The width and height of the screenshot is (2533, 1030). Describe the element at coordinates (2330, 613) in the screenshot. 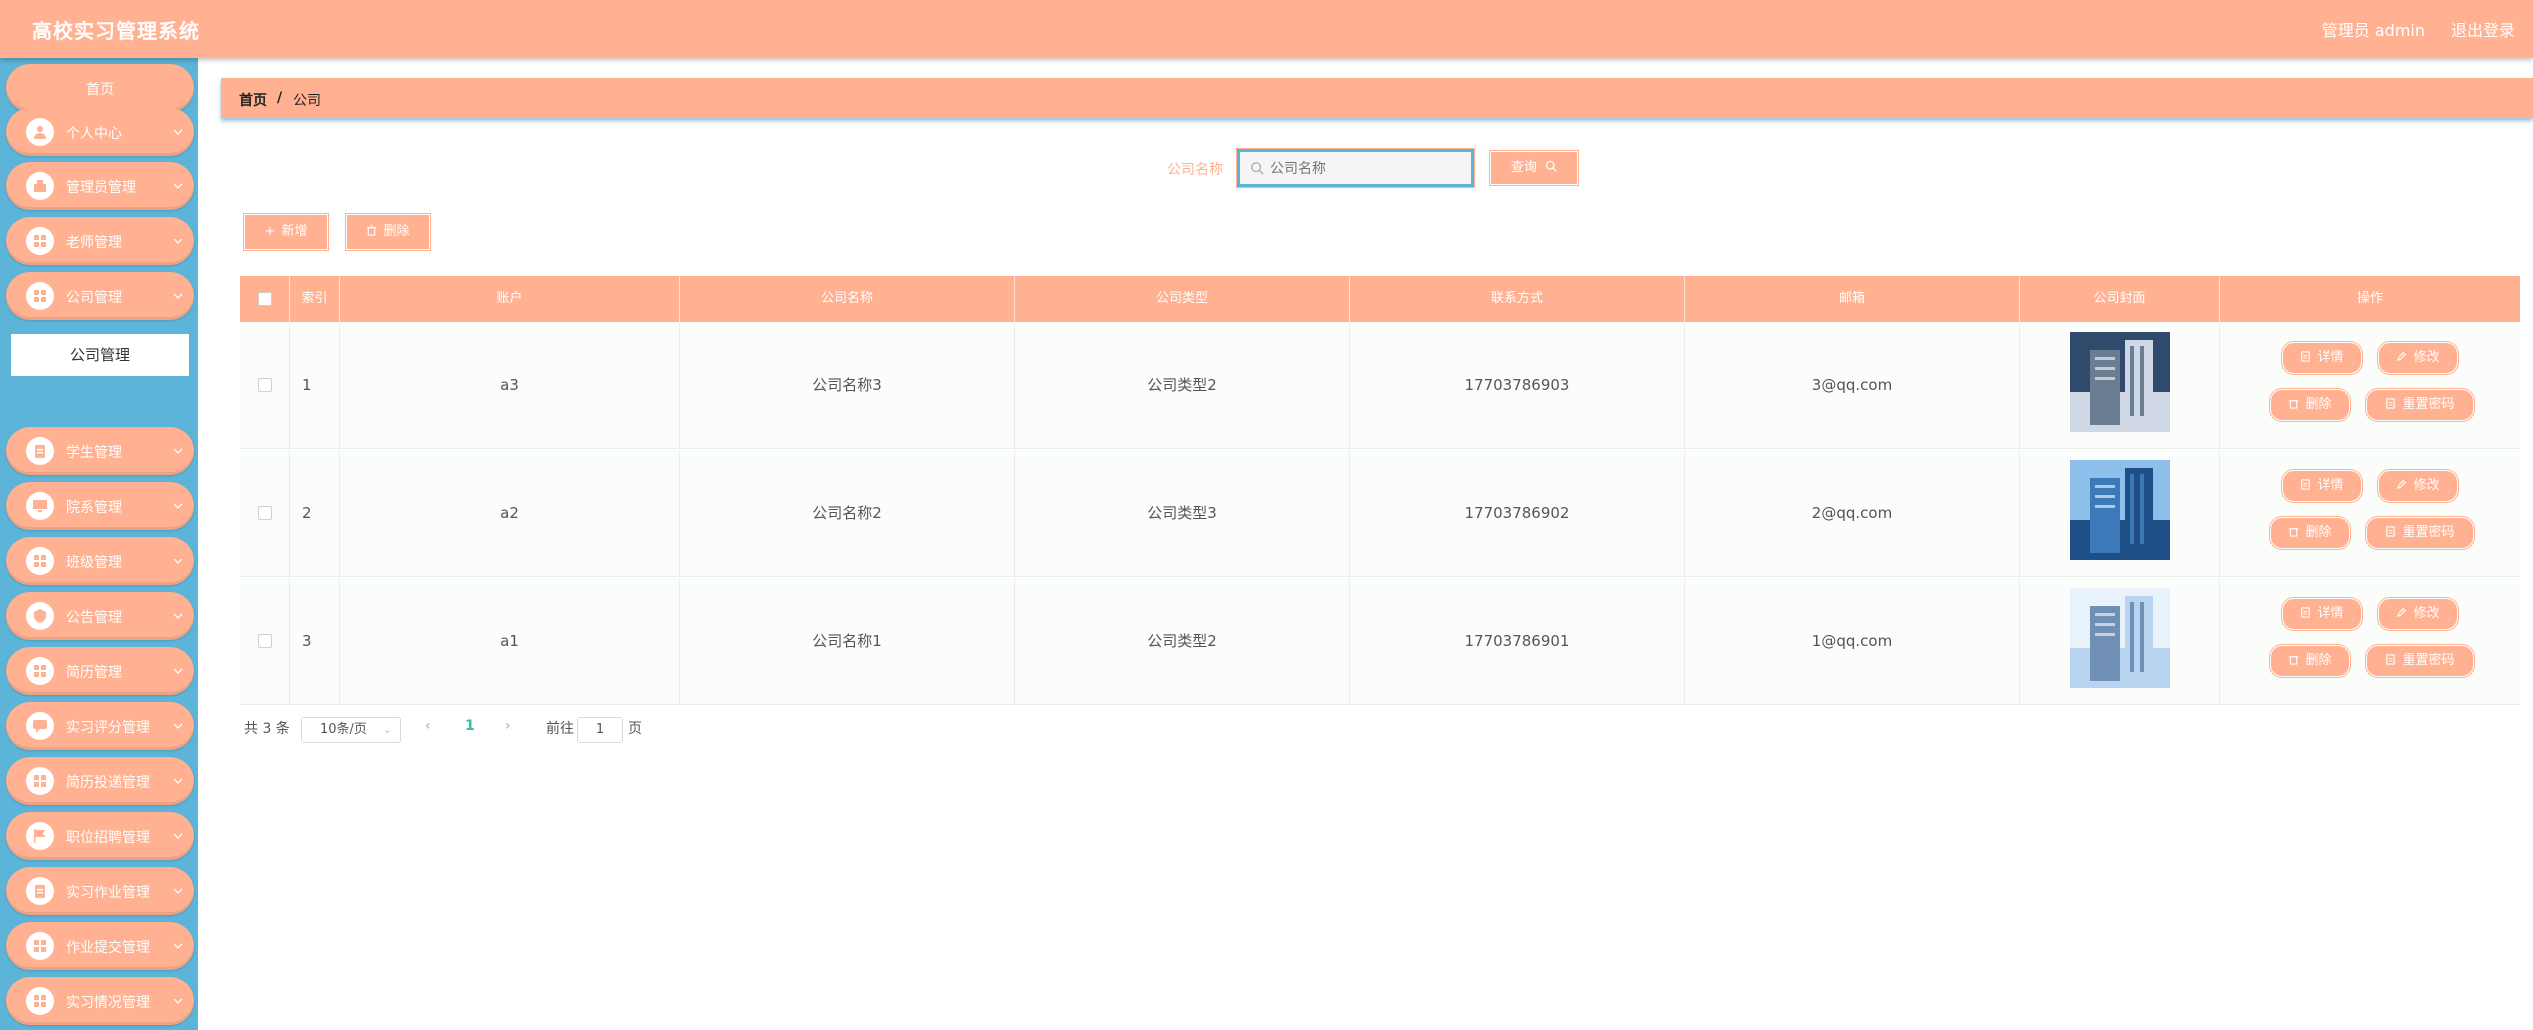

I see `detail-button-label: 详情` at that location.